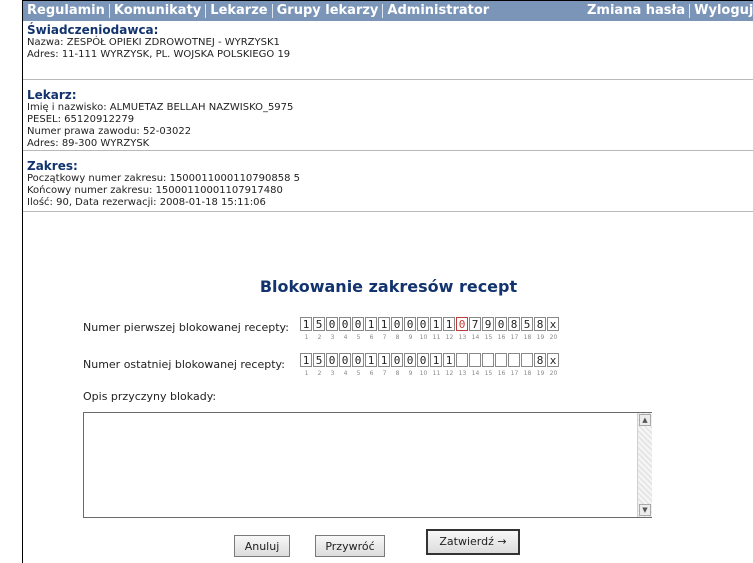 The image size is (753, 563). Describe the element at coordinates (388, 286) in the screenshot. I see `page-title: Blokowanie zakresów recept` at that location.